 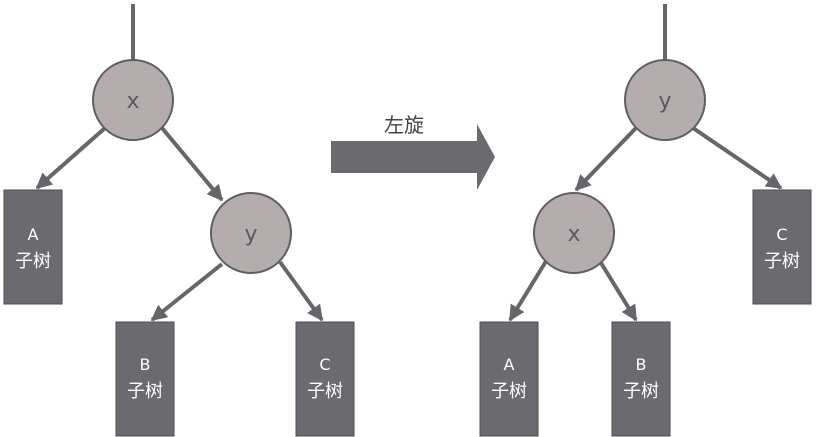 What do you see at coordinates (641, 391) in the screenshot?
I see `after-subtree-b-word: 子树` at bounding box center [641, 391].